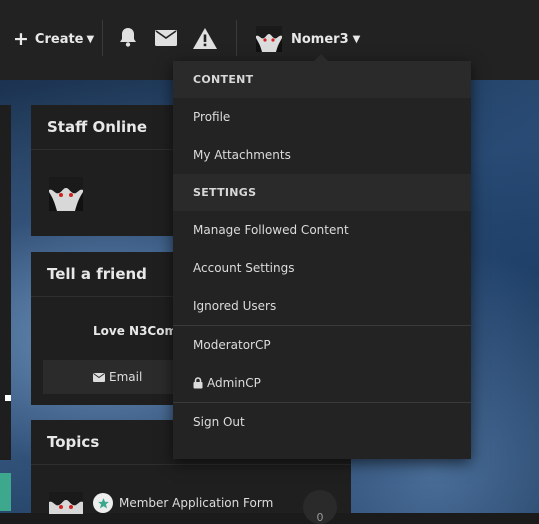 The height and width of the screenshot is (524, 539). I want to click on menu-section-content: CONTENT, so click(322, 79).